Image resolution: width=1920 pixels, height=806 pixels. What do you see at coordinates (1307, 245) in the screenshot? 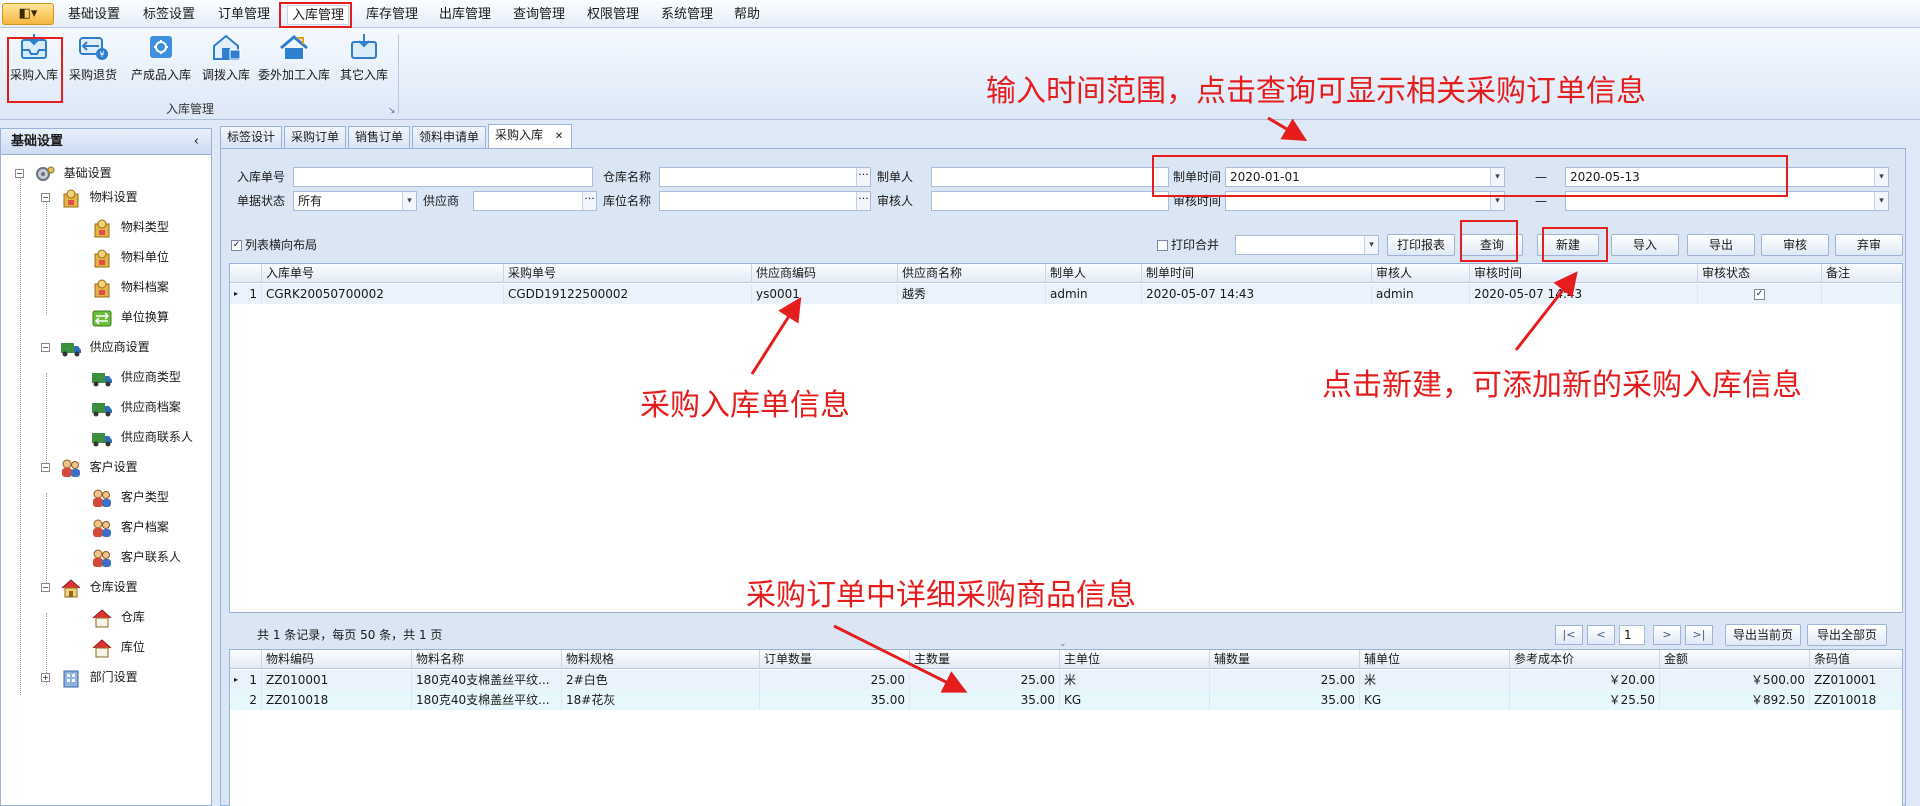
I see `print-template-select: ▾` at bounding box center [1307, 245].